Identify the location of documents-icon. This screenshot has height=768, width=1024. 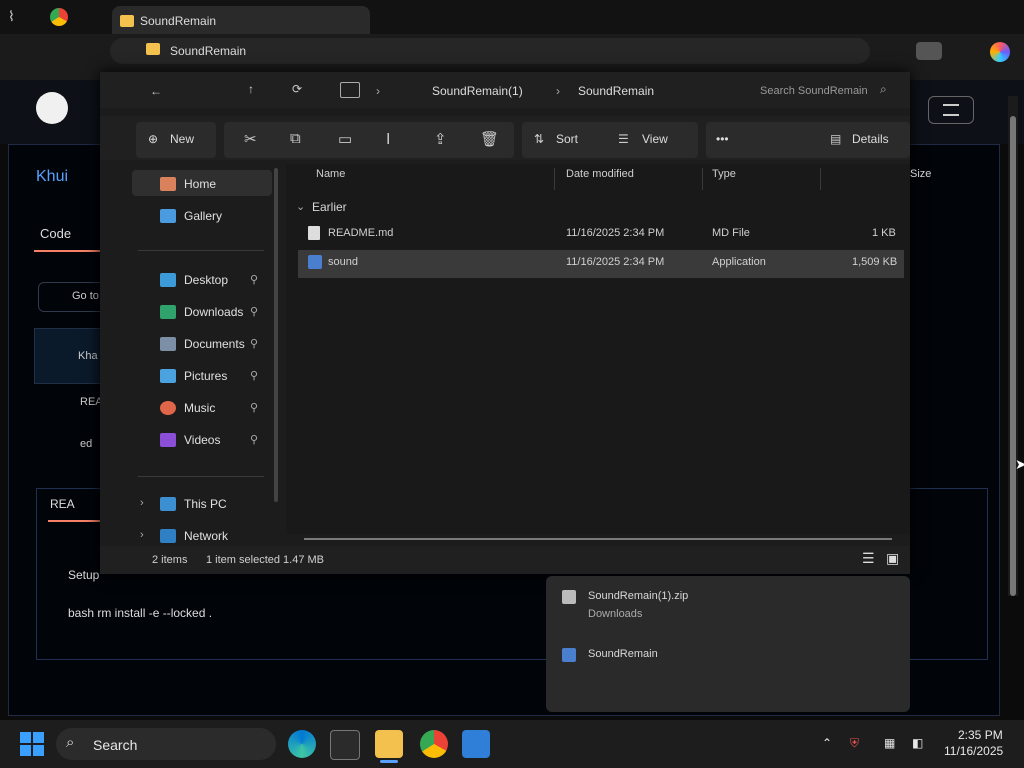
(168, 344).